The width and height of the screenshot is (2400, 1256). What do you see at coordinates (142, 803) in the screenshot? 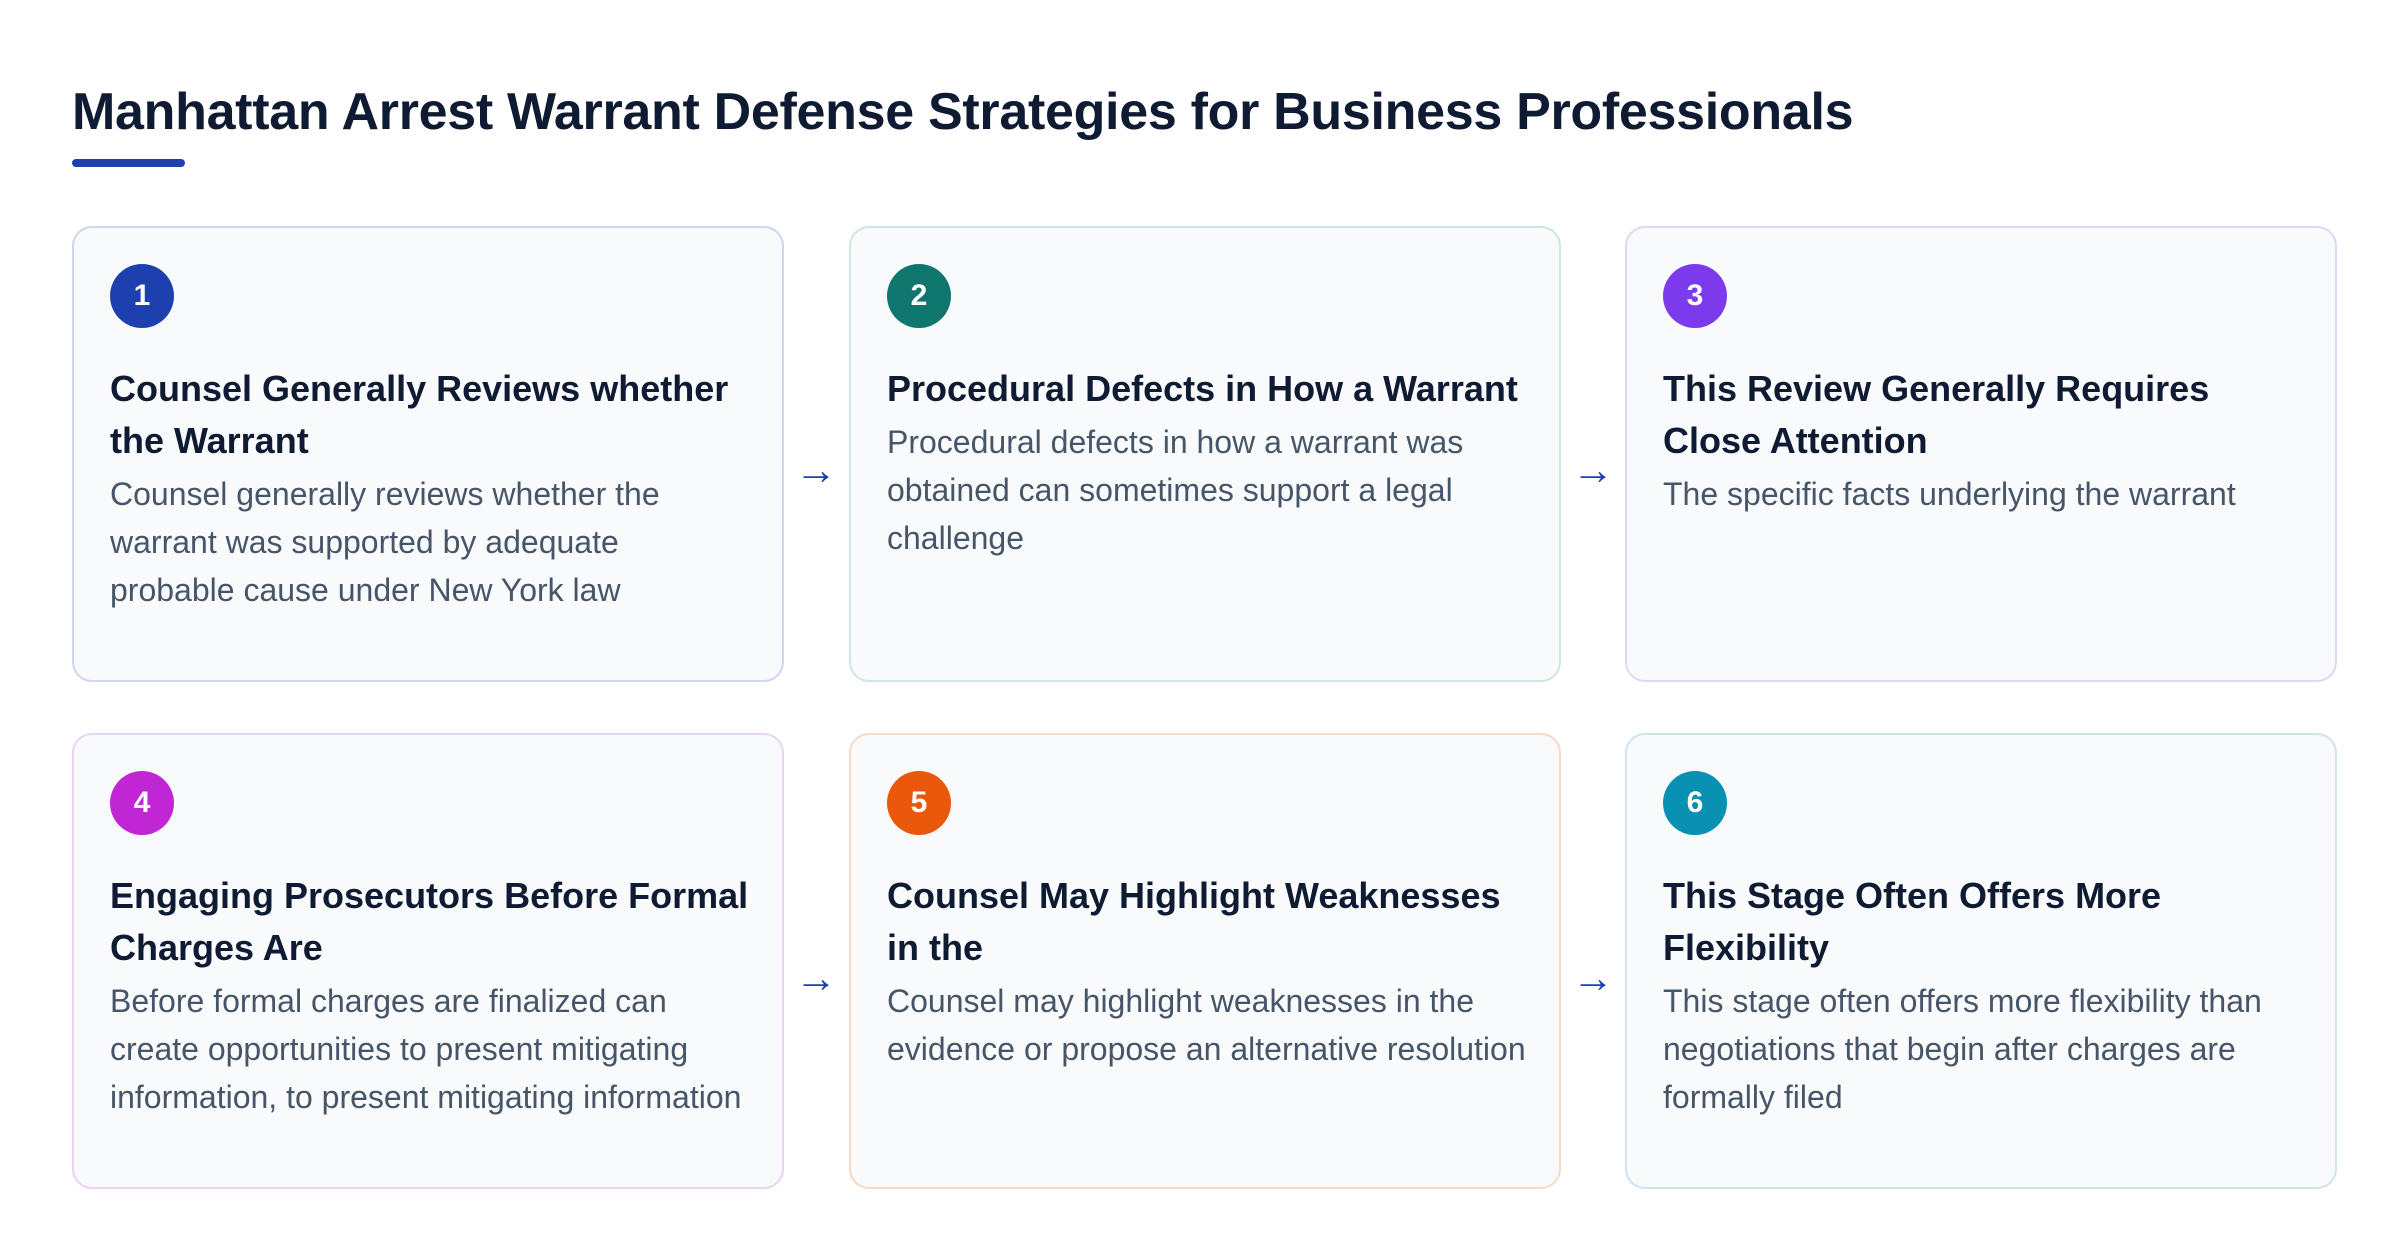
I see `step-number-badge-4: 4` at bounding box center [142, 803].